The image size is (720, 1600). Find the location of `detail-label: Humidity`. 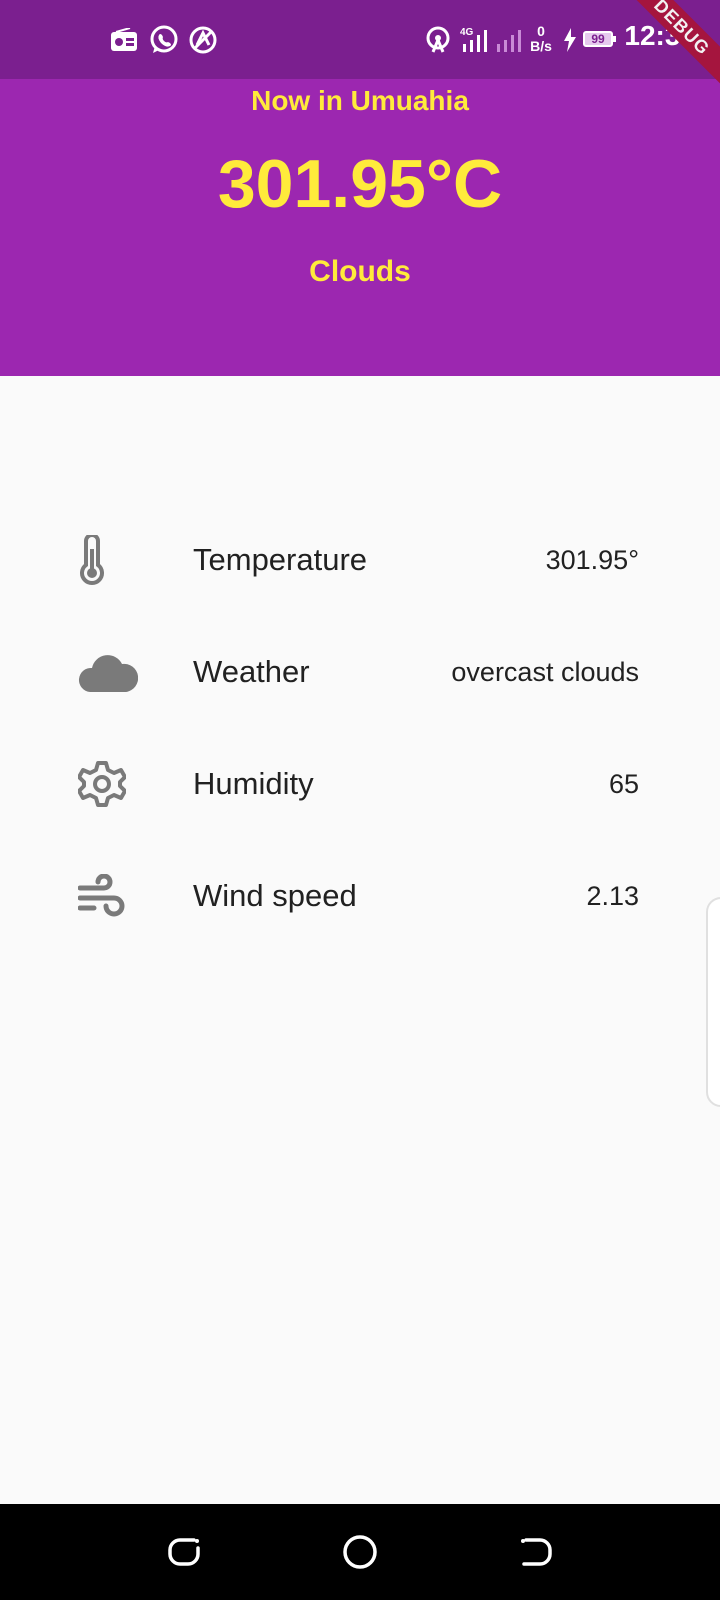

detail-label: Humidity is located at coordinates (253, 783).